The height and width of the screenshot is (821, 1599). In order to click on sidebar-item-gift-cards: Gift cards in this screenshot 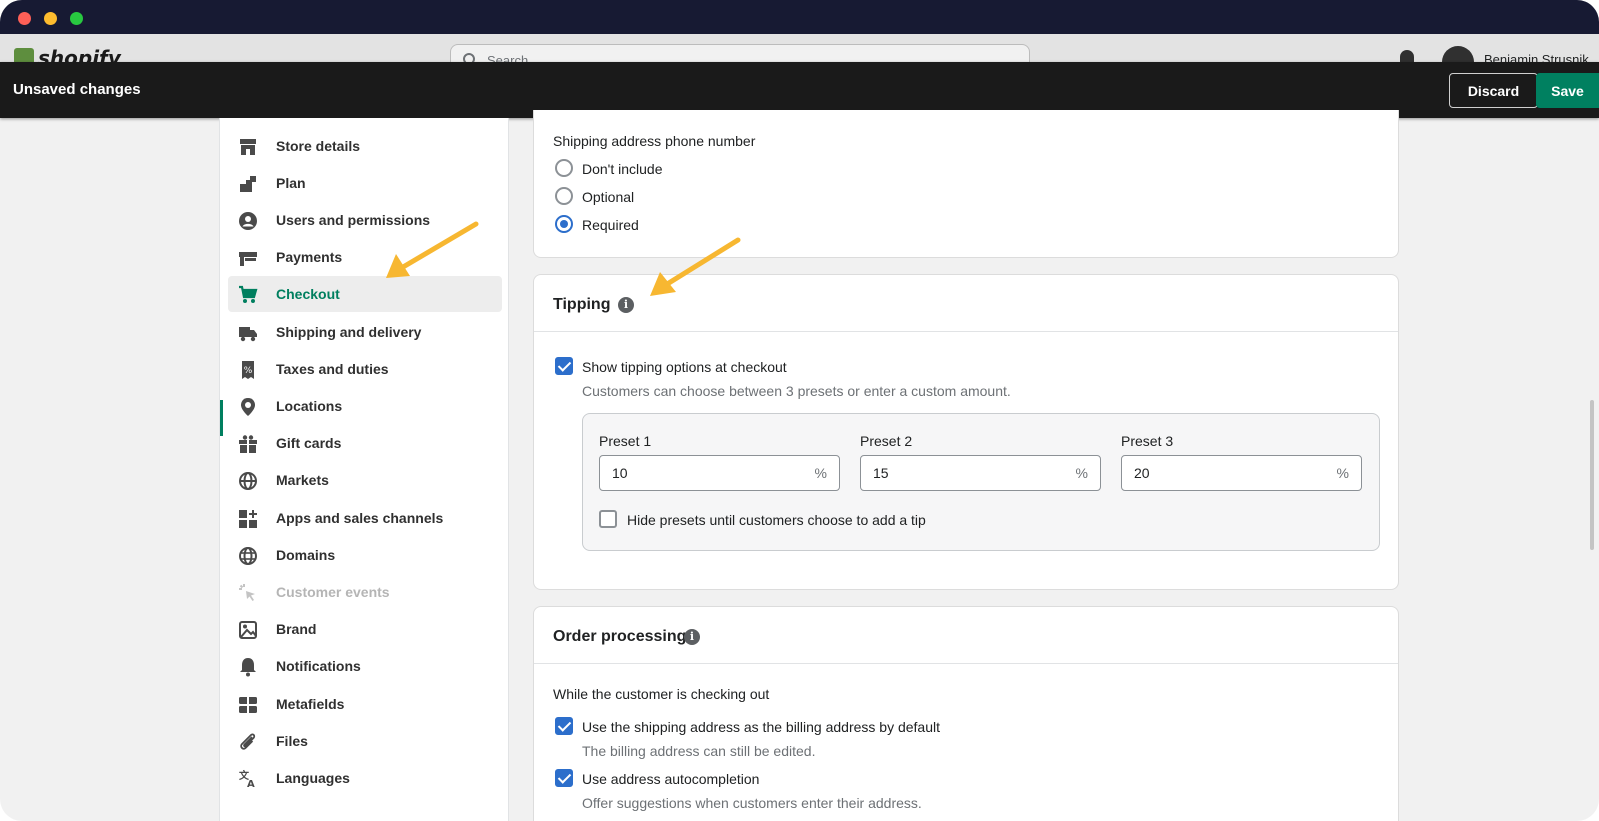, I will do `click(365, 443)`.